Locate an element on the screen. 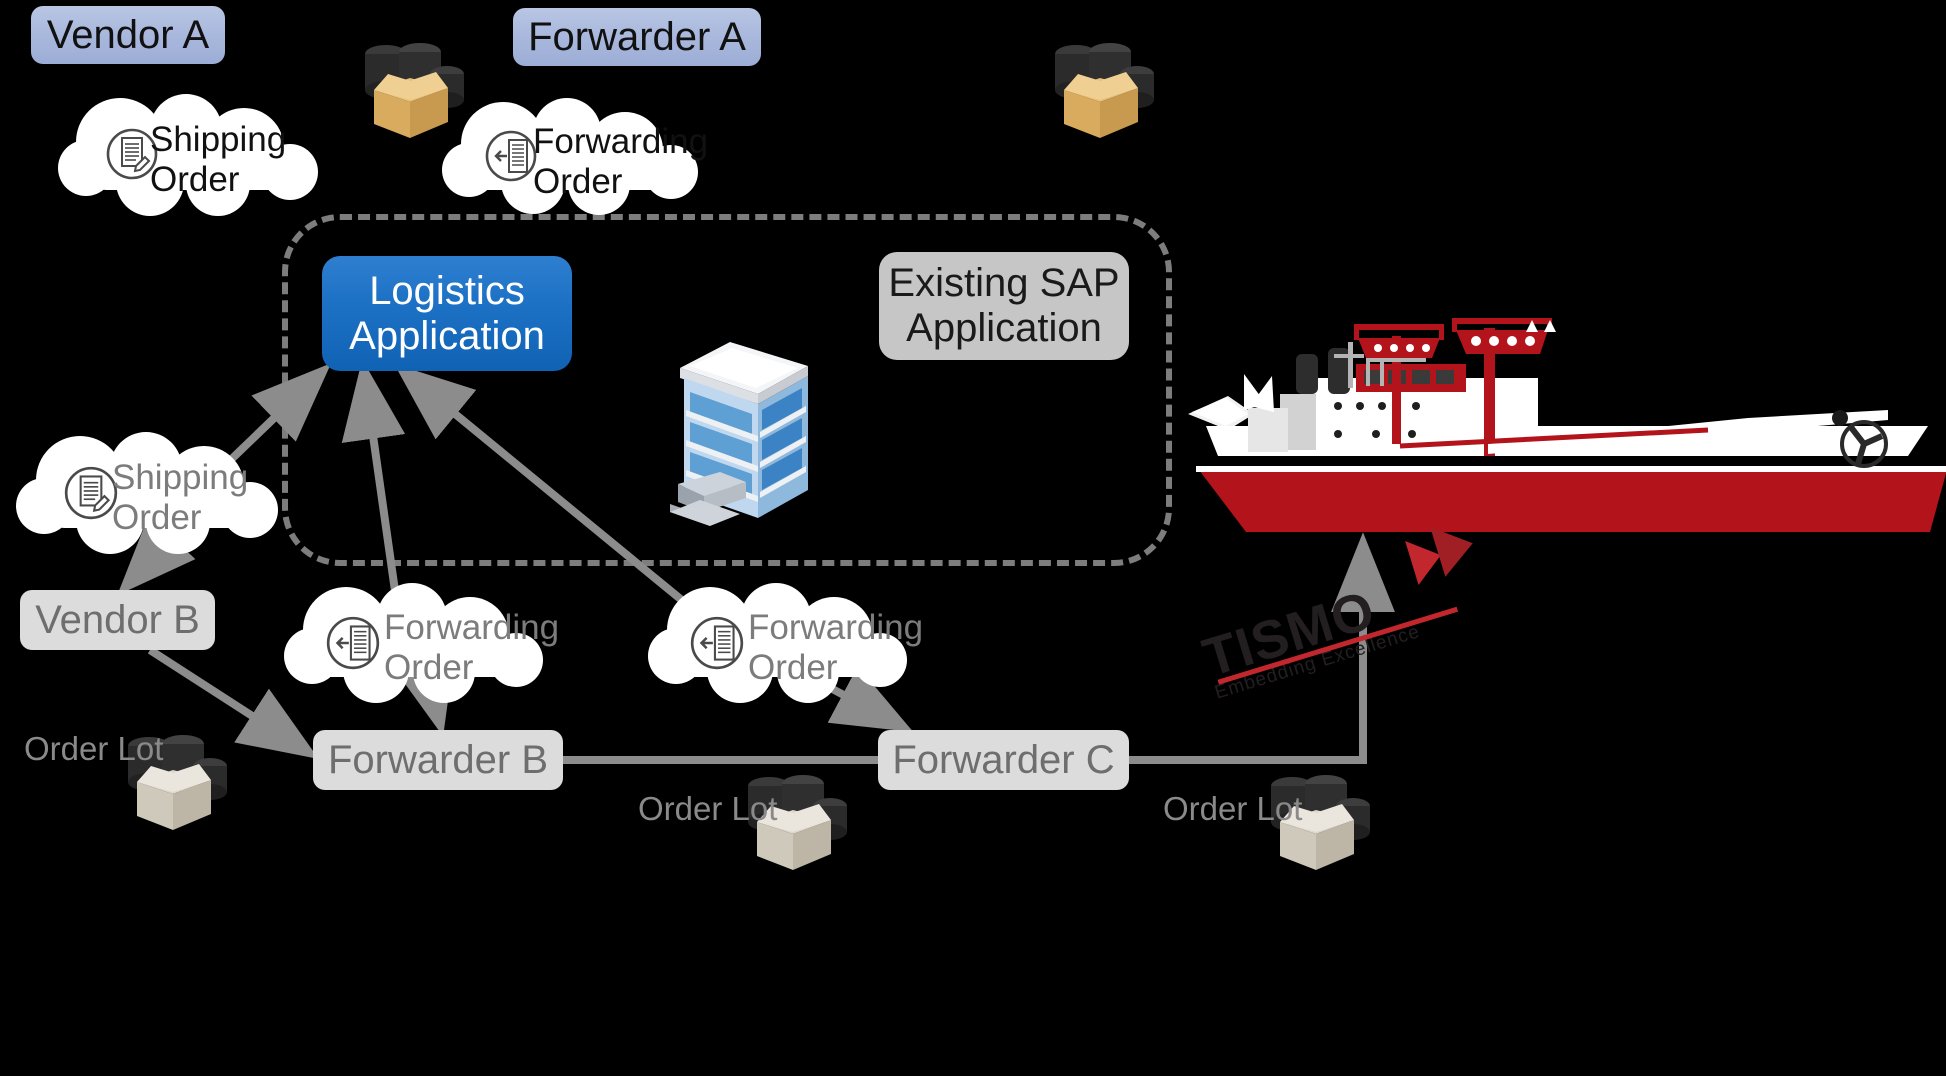 This screenshot has height=1076, width=1946. existing-sap-label-line2: Application is located at coordinates (1004, 328).